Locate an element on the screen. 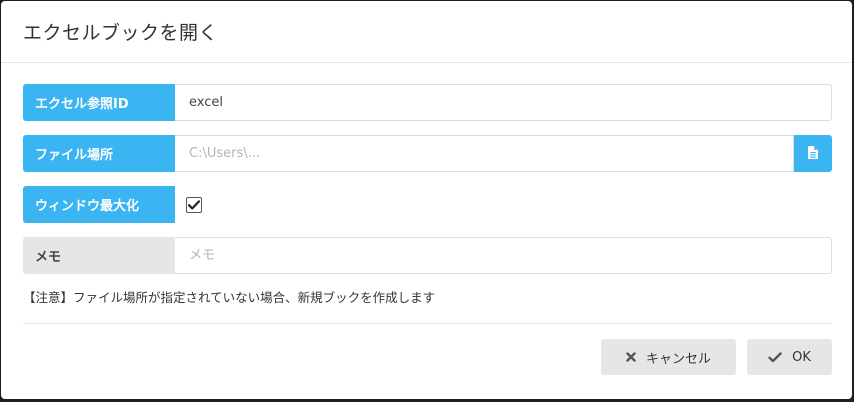 The height and width of the screenshot is (402, 854). document-icon is located at coordinates (813, 153).